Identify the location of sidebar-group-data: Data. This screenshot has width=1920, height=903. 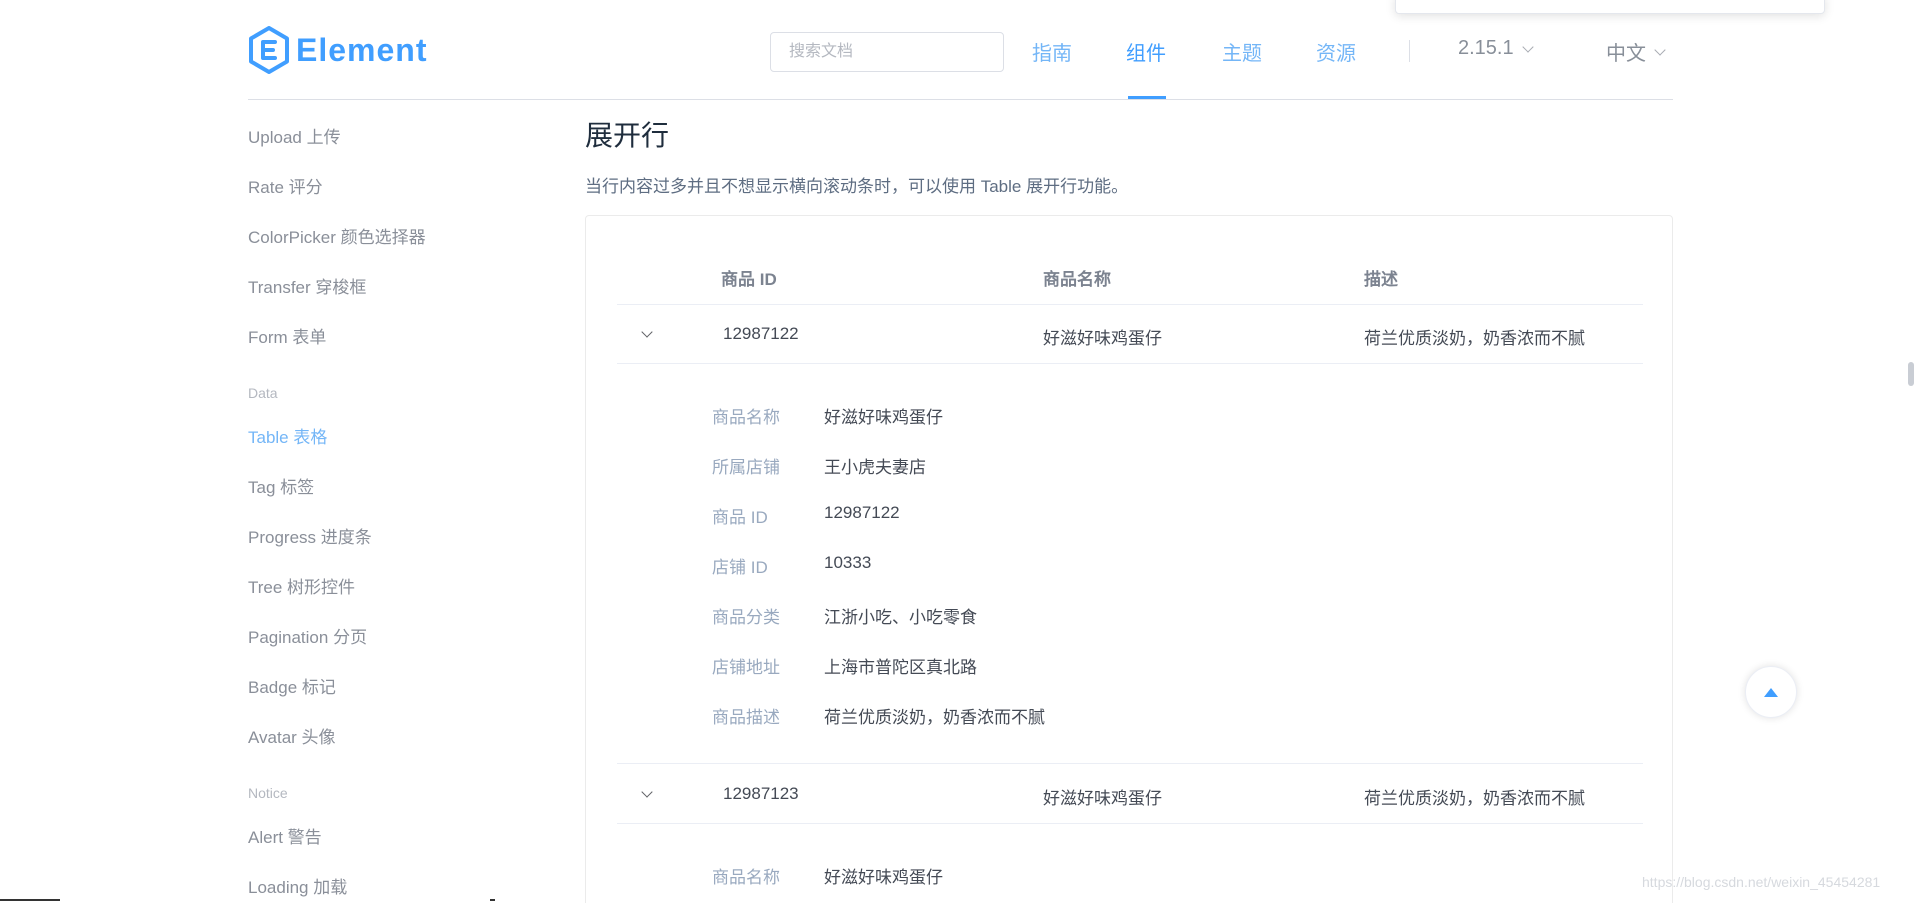
(263, 393).